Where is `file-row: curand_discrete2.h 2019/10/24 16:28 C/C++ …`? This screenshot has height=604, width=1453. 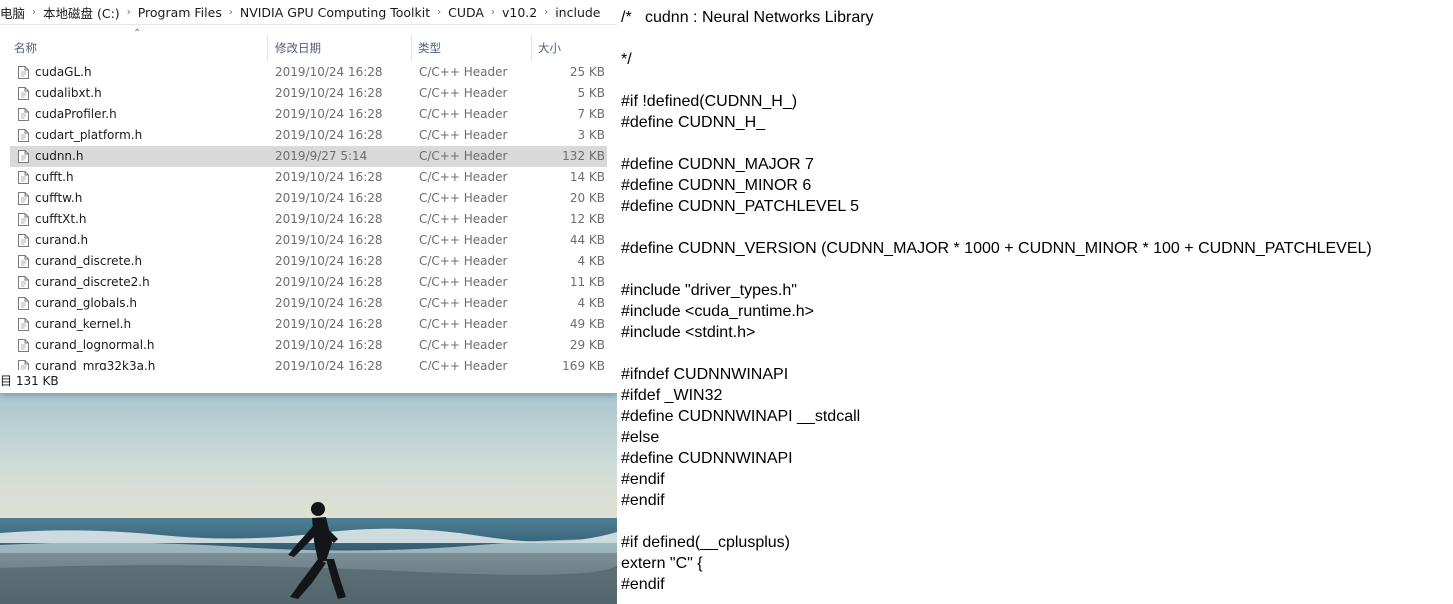
file-row: curand_discrete2.h 2019/10/24 16:28 C/C++ … is located at coordinates (308, 282).